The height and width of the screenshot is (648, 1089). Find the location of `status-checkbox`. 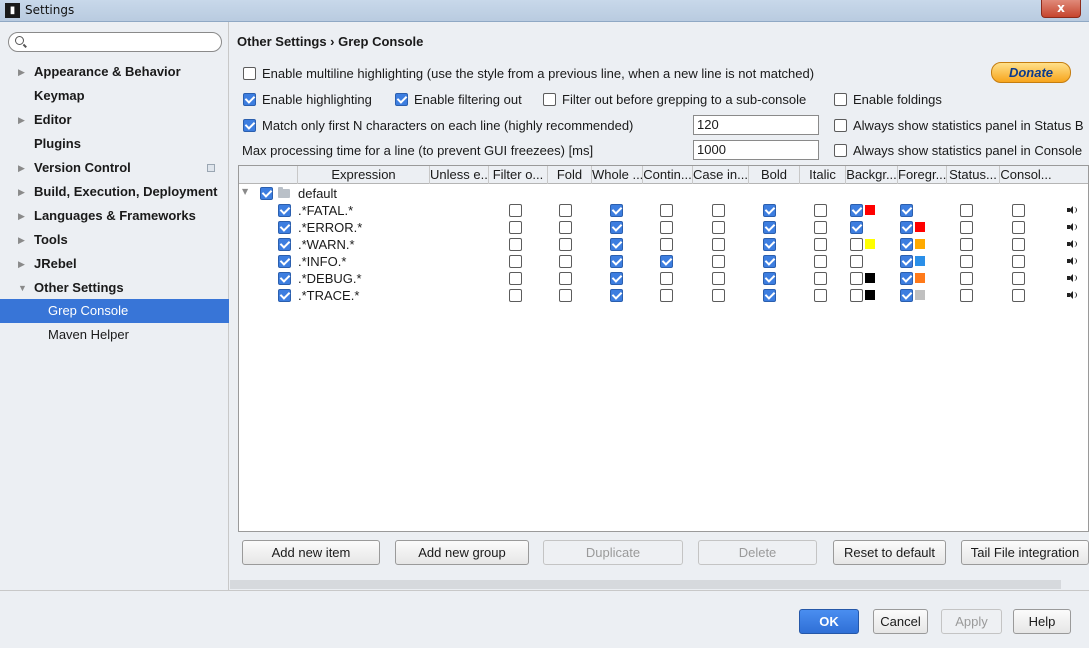

status-checkbox is located at coordinates (966, 244).